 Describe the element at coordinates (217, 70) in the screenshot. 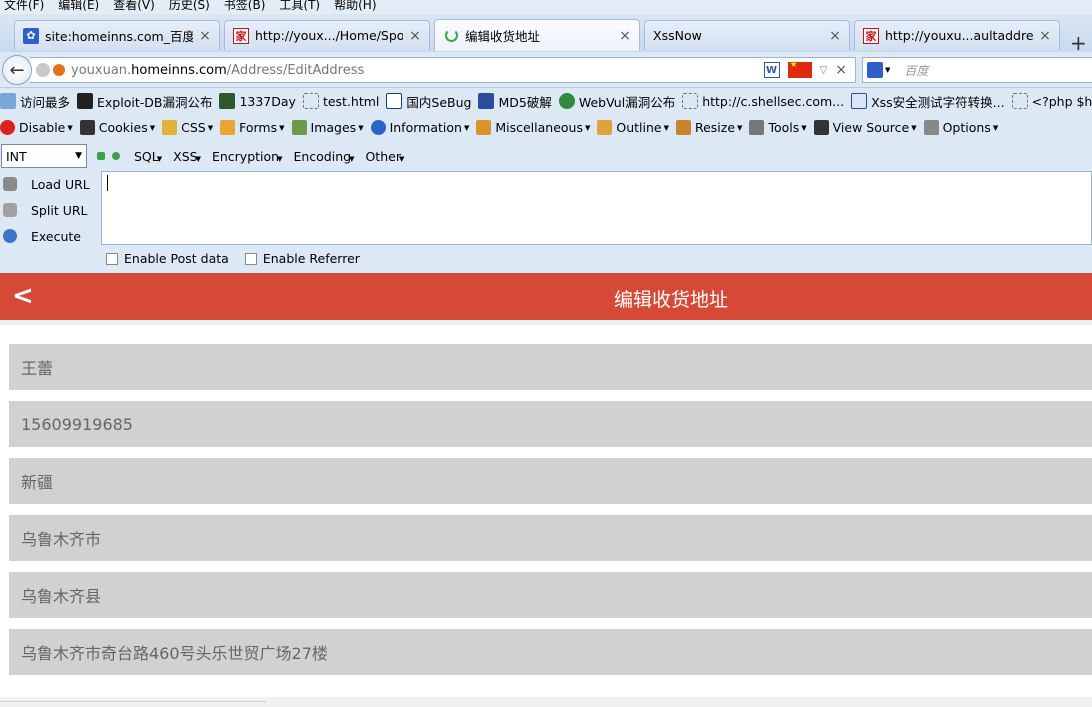

I see `url-text: youxuan.homeinns.com/Address/EditAddress` at that location.